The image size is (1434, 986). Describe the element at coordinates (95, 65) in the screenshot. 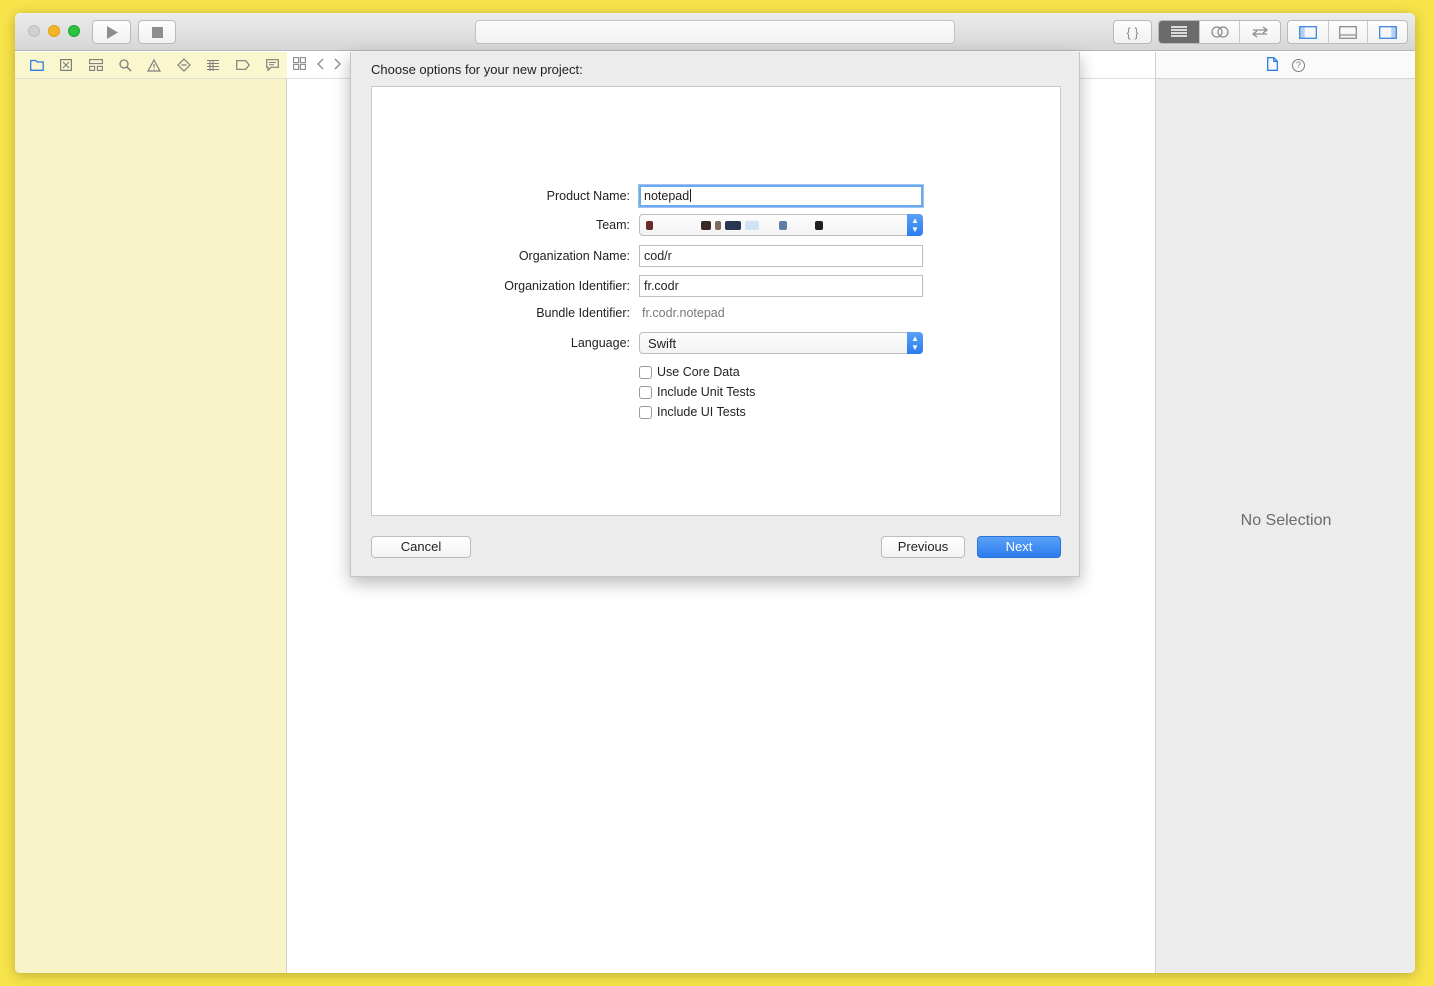

I see `symbol-navigator-icon` at that location.